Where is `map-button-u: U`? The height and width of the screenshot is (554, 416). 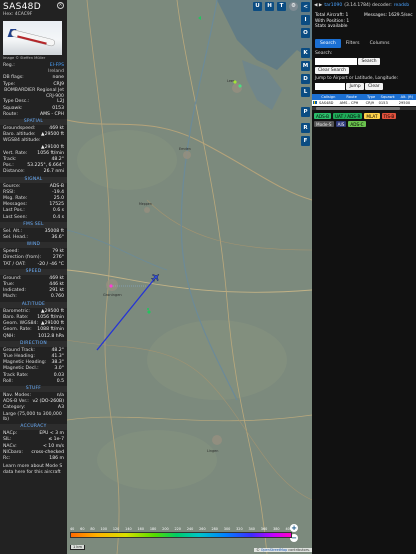
map-button-u: U is located at coordinates (257, 6).